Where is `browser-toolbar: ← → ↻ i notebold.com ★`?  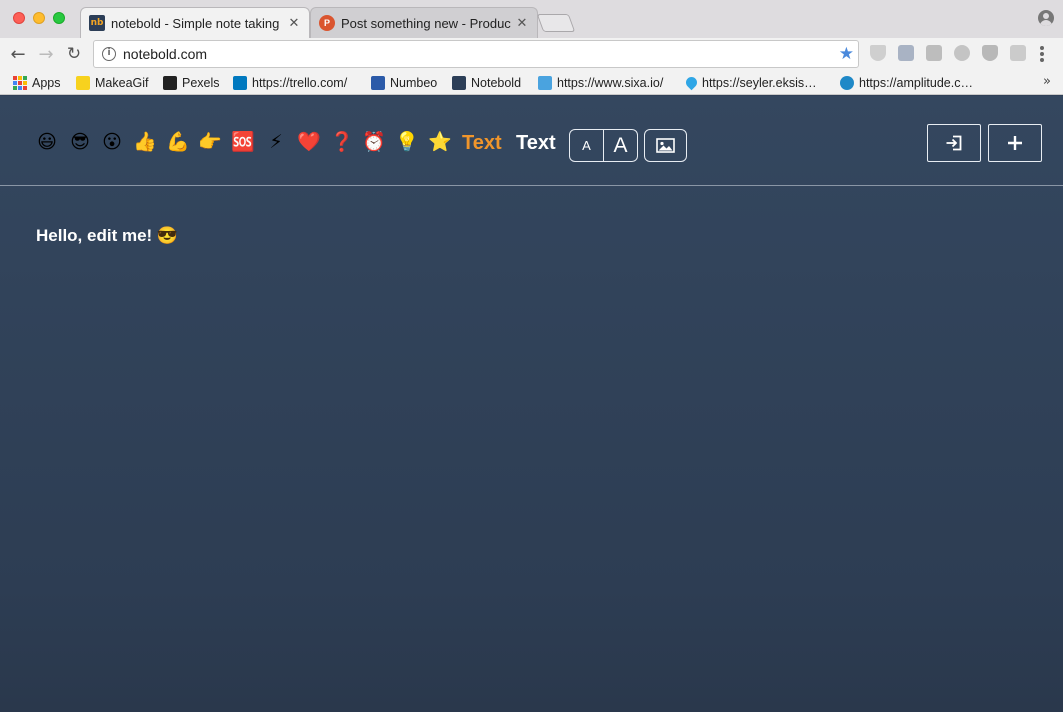 browser-toolbar: ← → ↻ i notebold.com ★ is located at coordinates (531, 54).